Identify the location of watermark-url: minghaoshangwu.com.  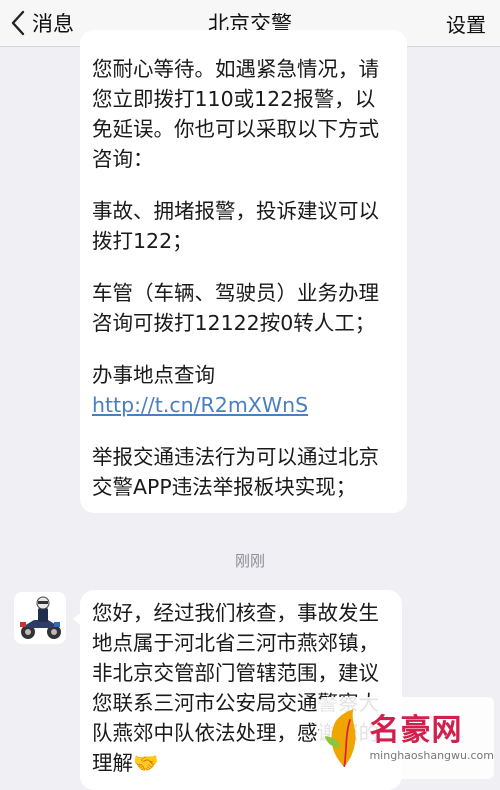
(431, 755).